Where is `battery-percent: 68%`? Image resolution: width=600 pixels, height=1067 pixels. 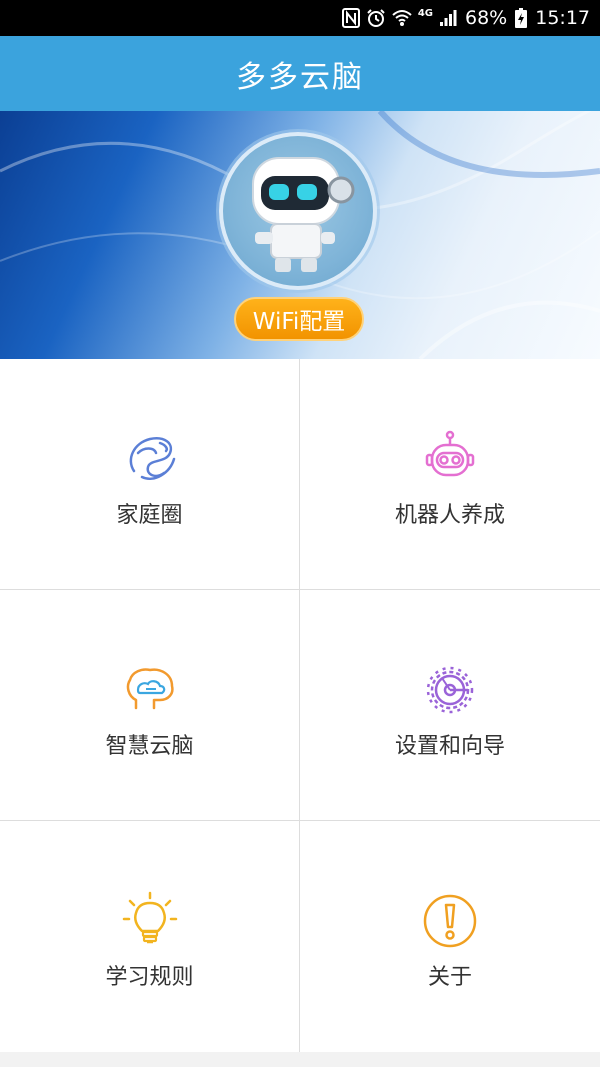 battery-percent: 68% is located at coordinates (486, 18).